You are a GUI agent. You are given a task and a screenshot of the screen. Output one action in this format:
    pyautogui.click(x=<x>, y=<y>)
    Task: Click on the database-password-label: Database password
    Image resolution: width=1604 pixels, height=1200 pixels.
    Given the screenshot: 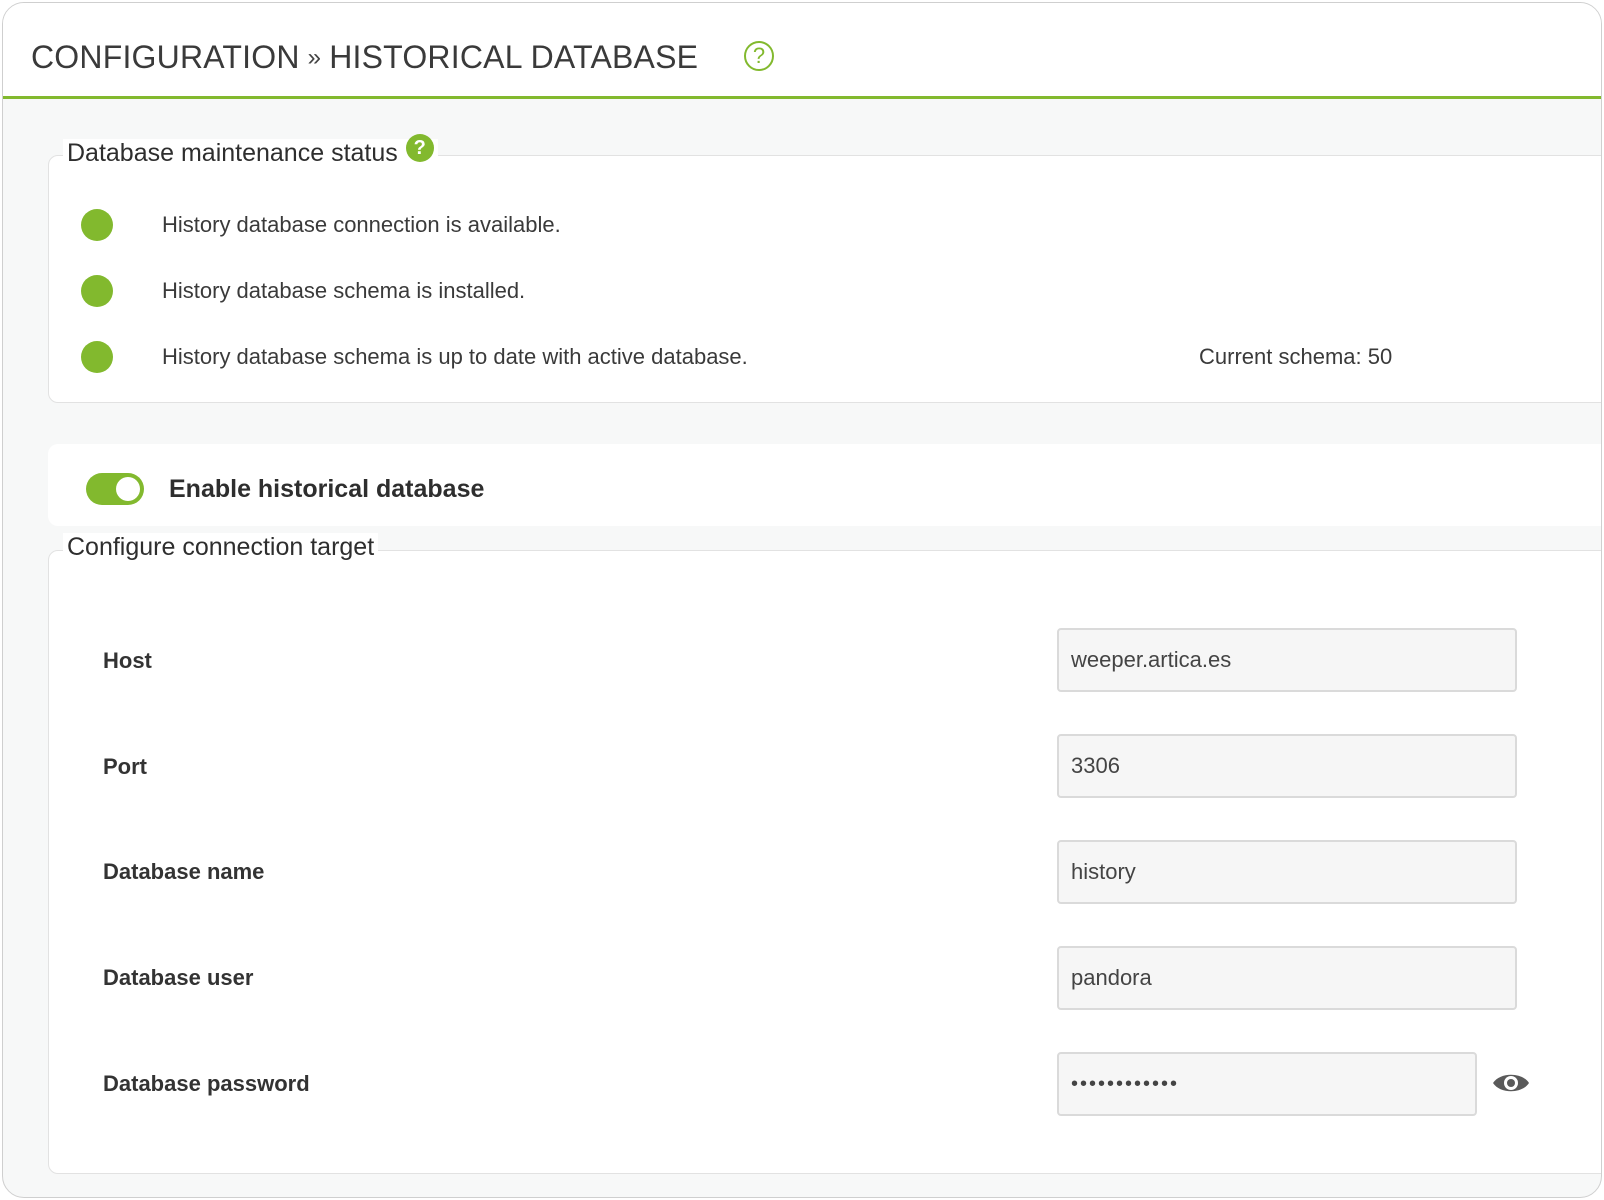 What is the action you would take?
    pyautogui.click(x=206, y=1083)
    